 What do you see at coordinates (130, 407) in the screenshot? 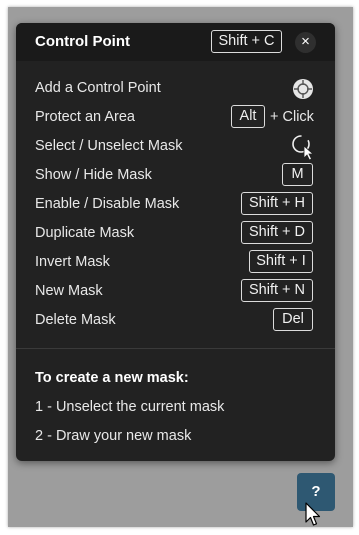
I see `tip-step: 1 - Unselect the current mask` at bounding box center [130, 407].